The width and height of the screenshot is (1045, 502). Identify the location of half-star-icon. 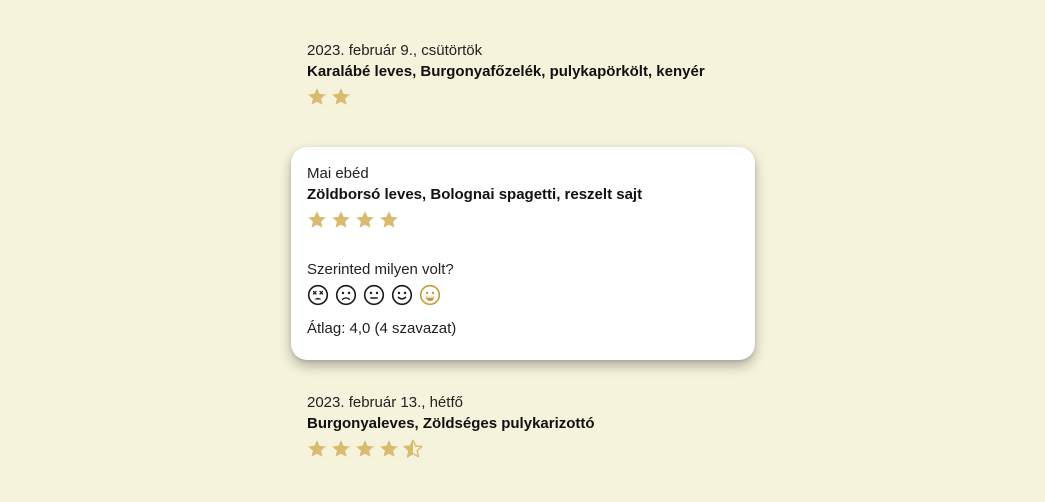
(413, 449).